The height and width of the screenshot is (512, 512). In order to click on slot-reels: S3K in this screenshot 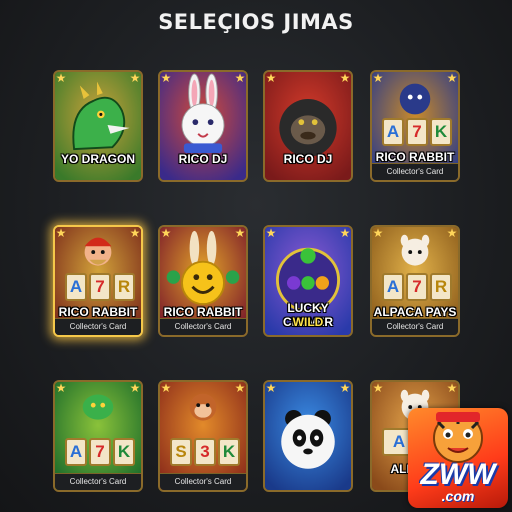, I will do `click(205, 452)`.